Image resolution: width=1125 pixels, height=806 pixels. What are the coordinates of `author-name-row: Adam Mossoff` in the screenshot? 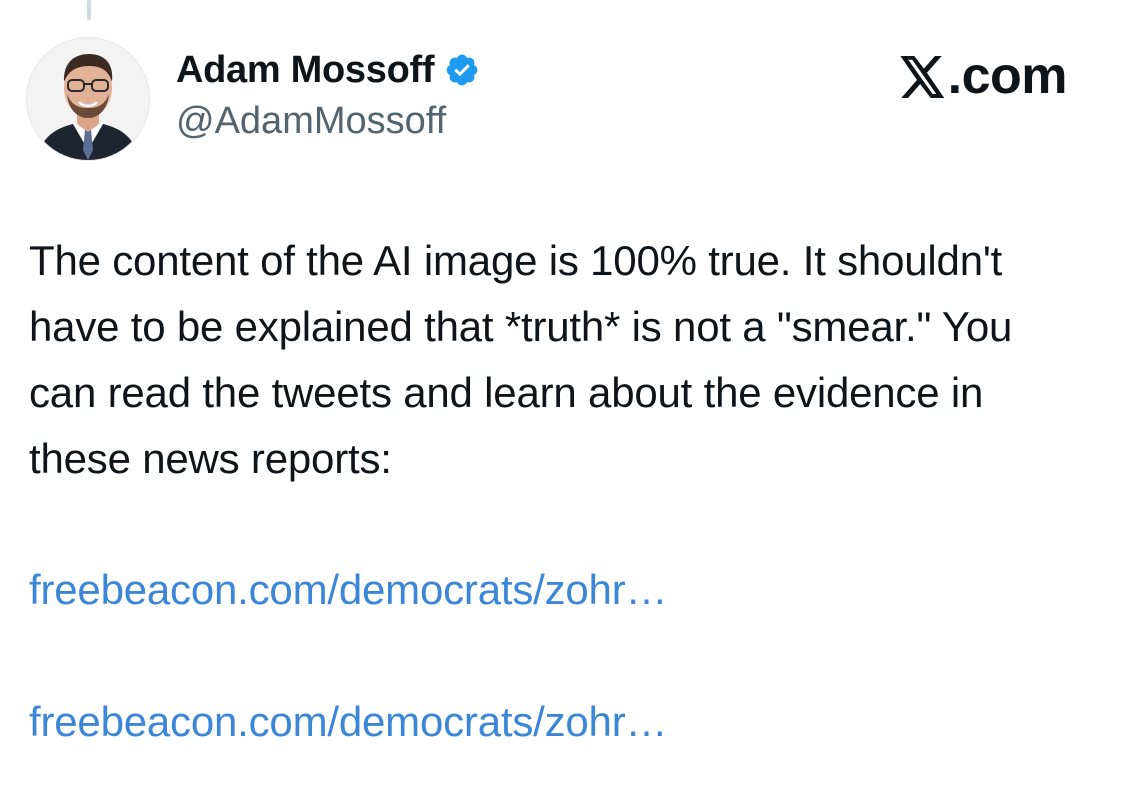 It's located at (328, 70).